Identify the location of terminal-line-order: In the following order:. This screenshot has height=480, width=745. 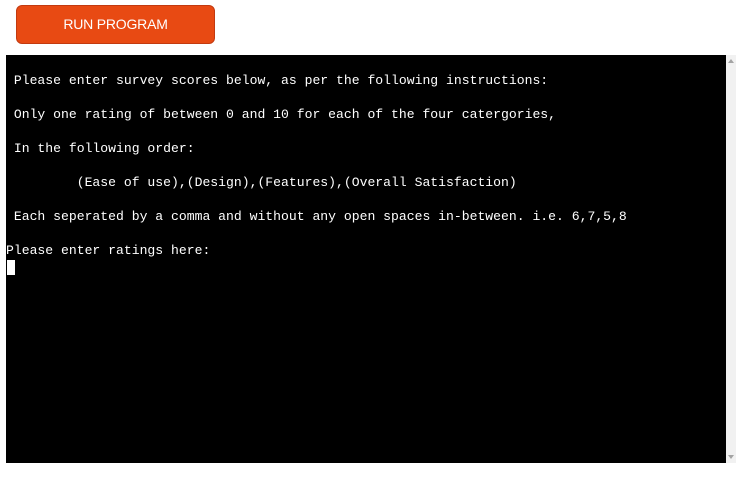
(100, 148).